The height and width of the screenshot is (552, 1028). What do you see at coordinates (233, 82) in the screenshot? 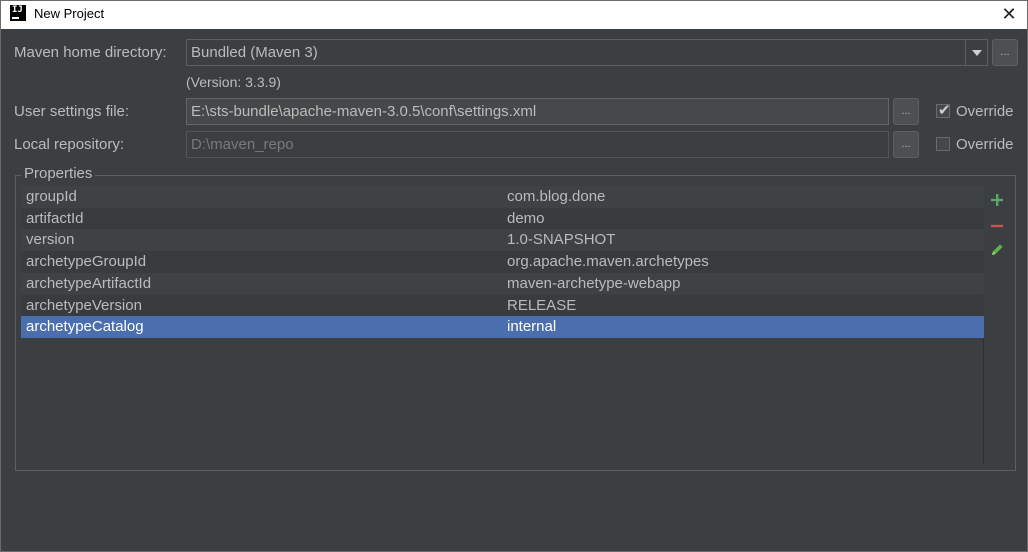
I see `maven-version-note: (Version: 3.3.9)` at bounding box center [233, 82].